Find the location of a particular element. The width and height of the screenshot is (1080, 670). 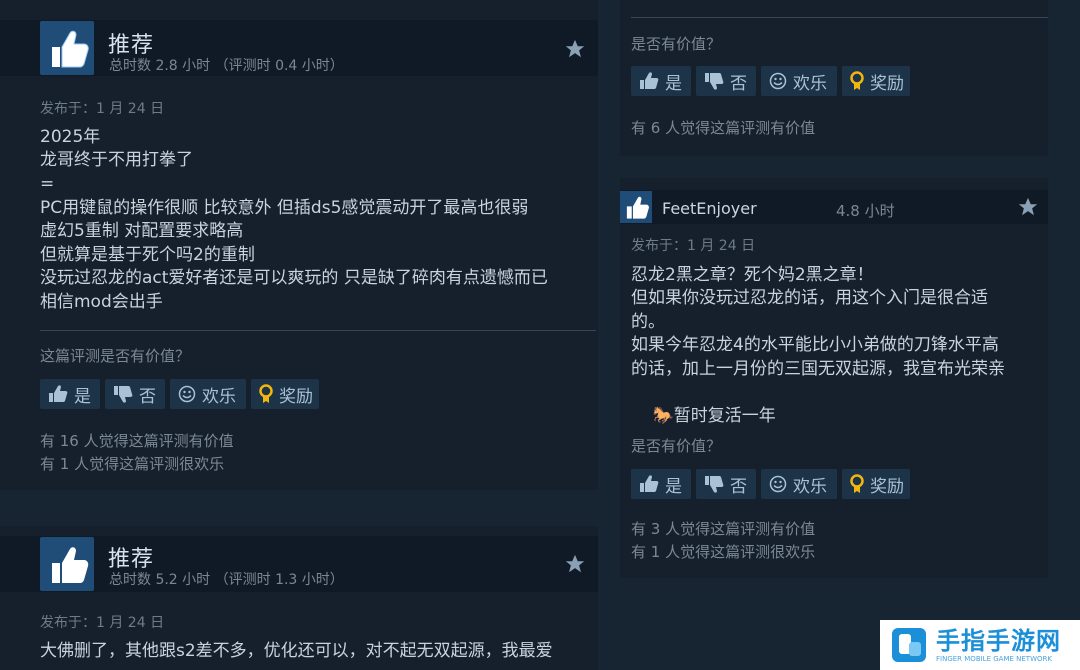

review-body-line: 相信mod会出手 is located at coordinates (101, 302).